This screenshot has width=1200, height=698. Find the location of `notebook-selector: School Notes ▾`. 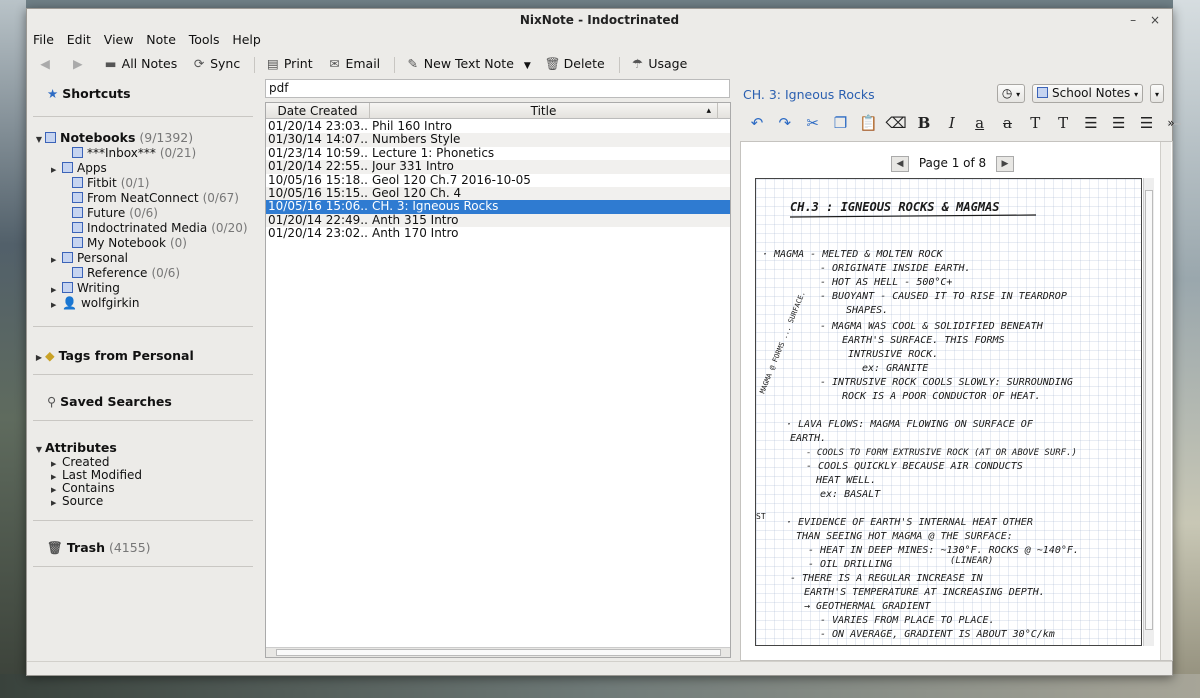

notebook-selector: School Notes ▾ is located at coordinates (1088, 93).